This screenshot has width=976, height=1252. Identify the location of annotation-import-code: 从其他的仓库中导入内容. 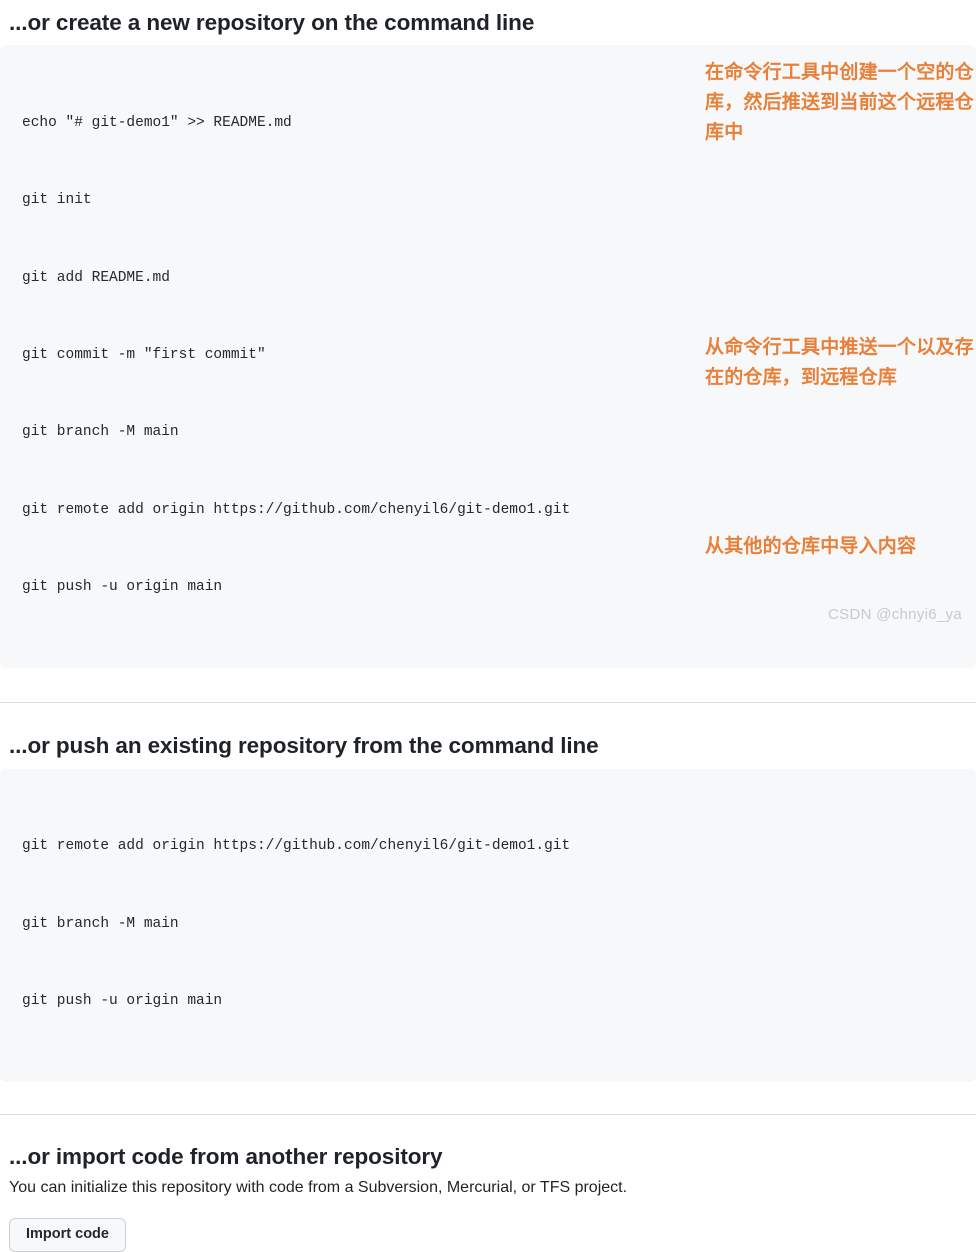
(811, 546).